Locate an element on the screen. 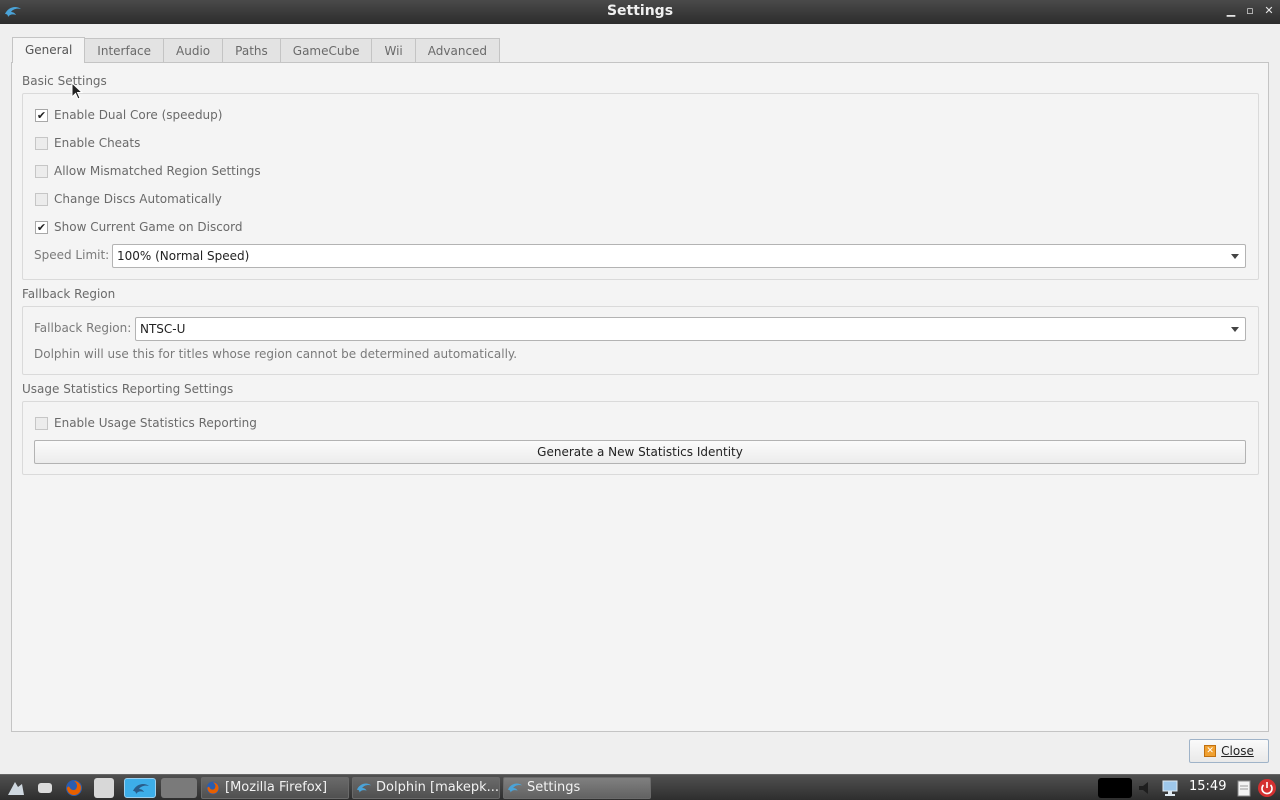 Image resolution: width=1280 pixels, height=800 pixels. cheats-checkbox is located at coordinates (41, 143).